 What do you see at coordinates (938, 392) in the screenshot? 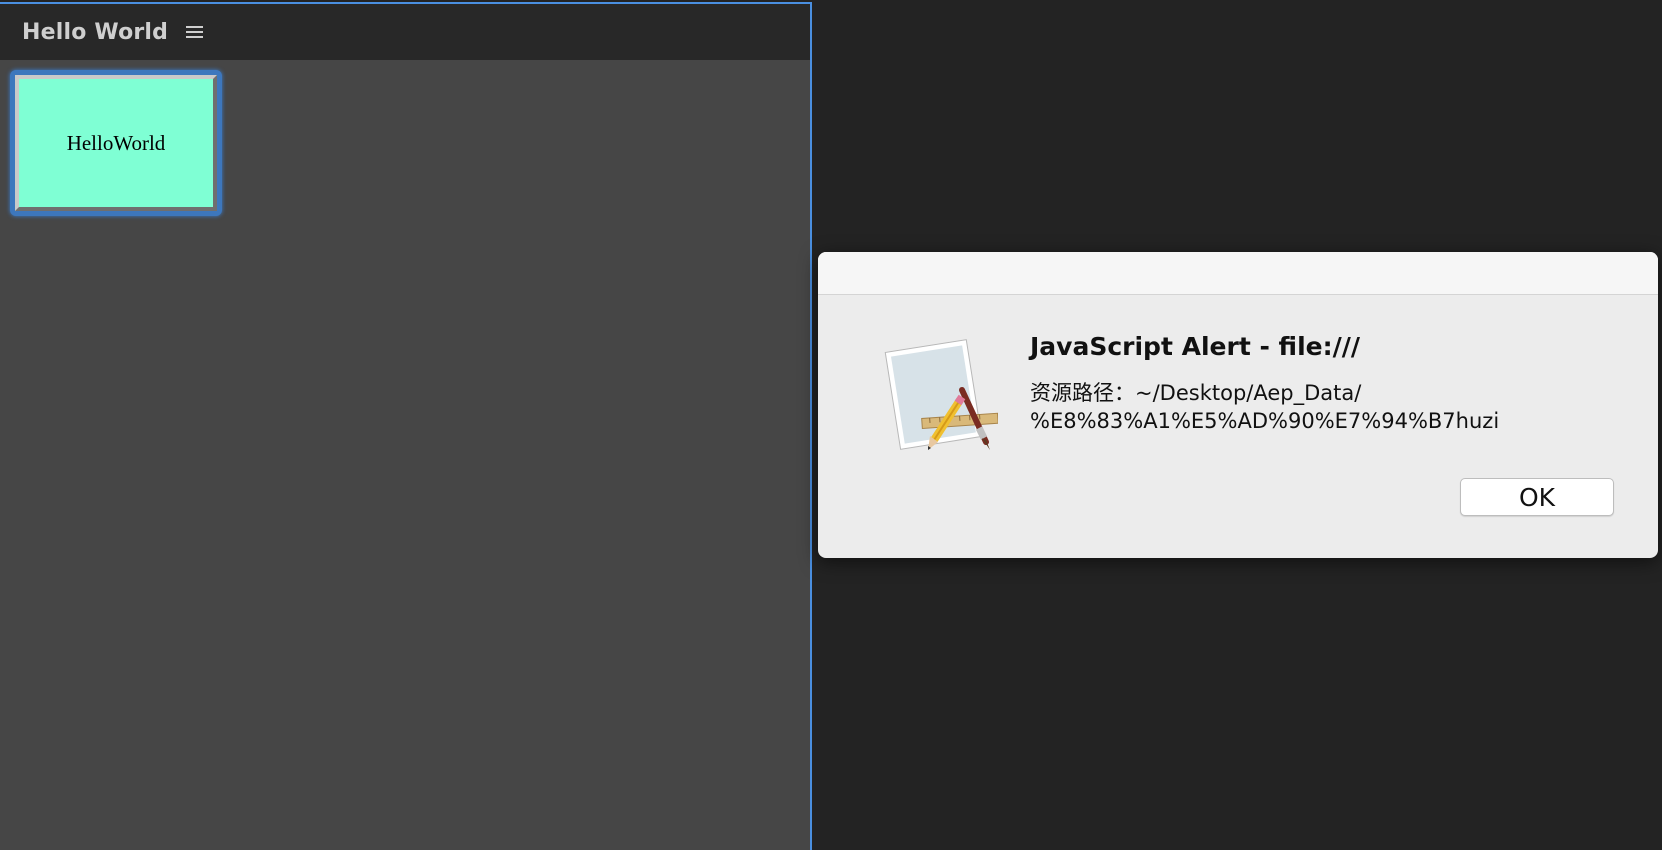
I see `script-editor-app-icon` at bounding box center [938, 392].